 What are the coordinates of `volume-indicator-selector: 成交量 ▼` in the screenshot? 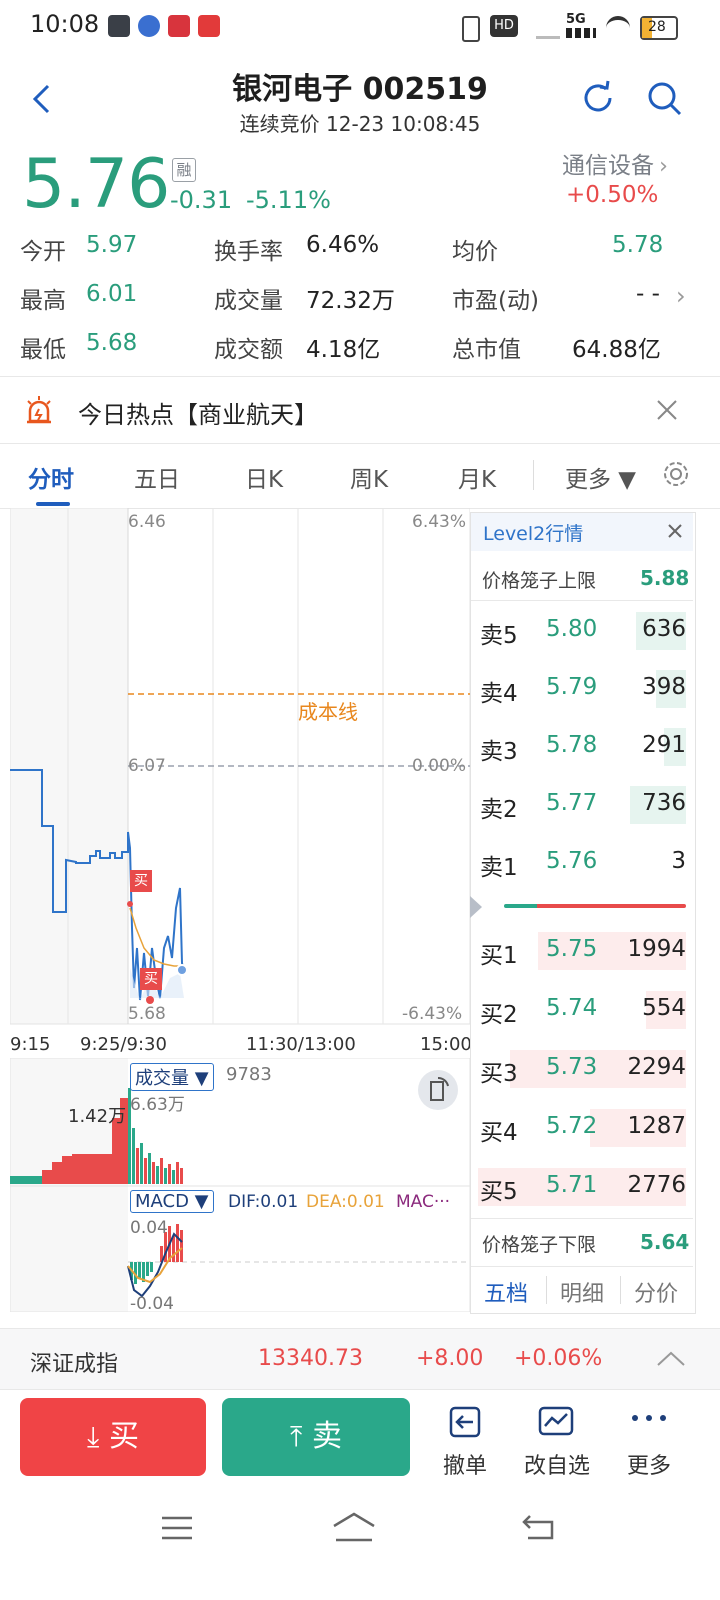 It's located at (172, 1077).